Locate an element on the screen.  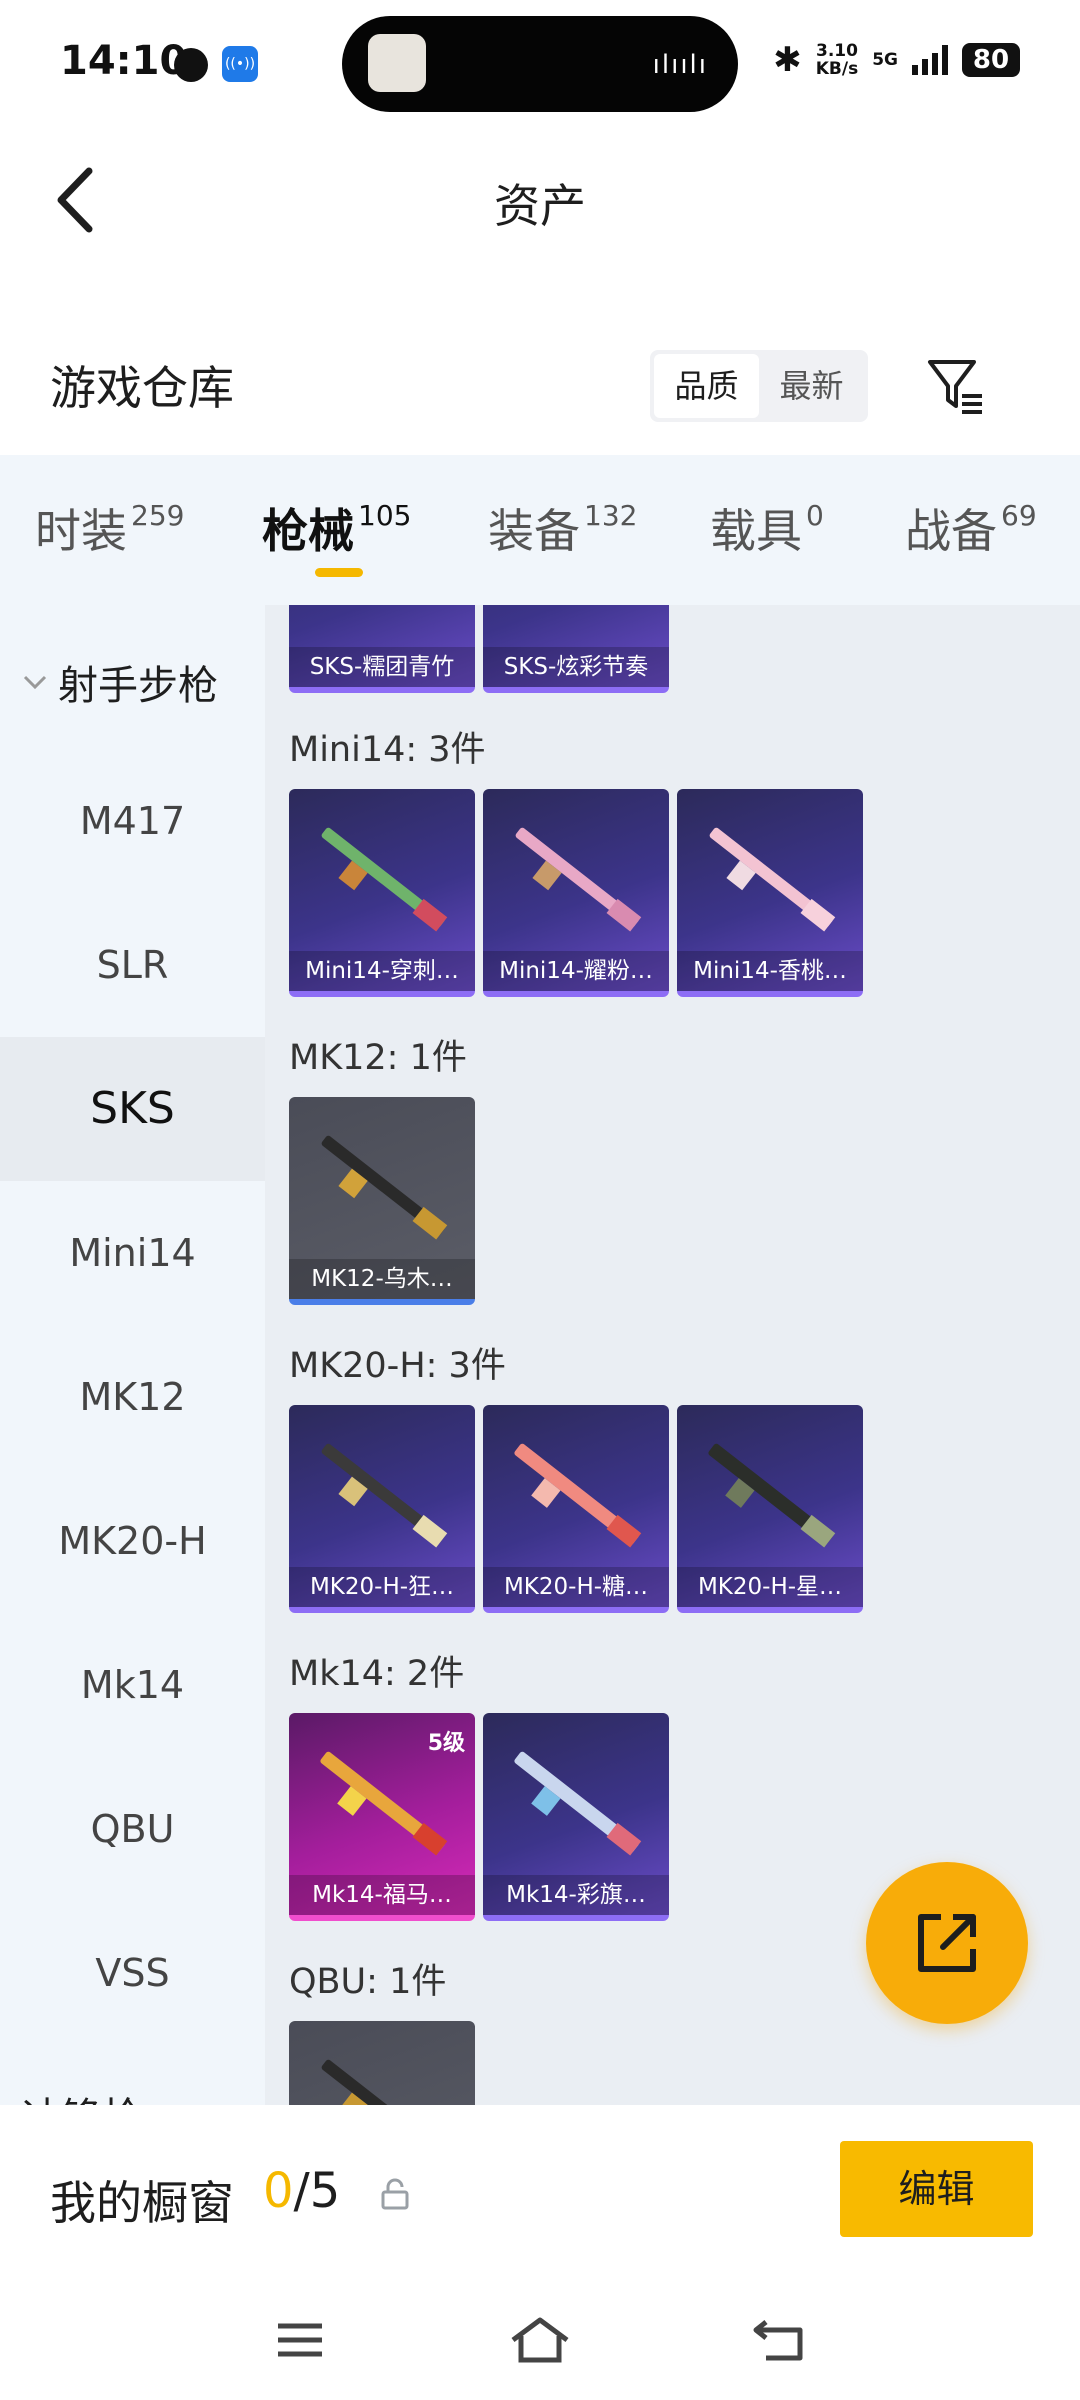
sort-toggle: 品质 最新 is located at coordinates (759, 386).